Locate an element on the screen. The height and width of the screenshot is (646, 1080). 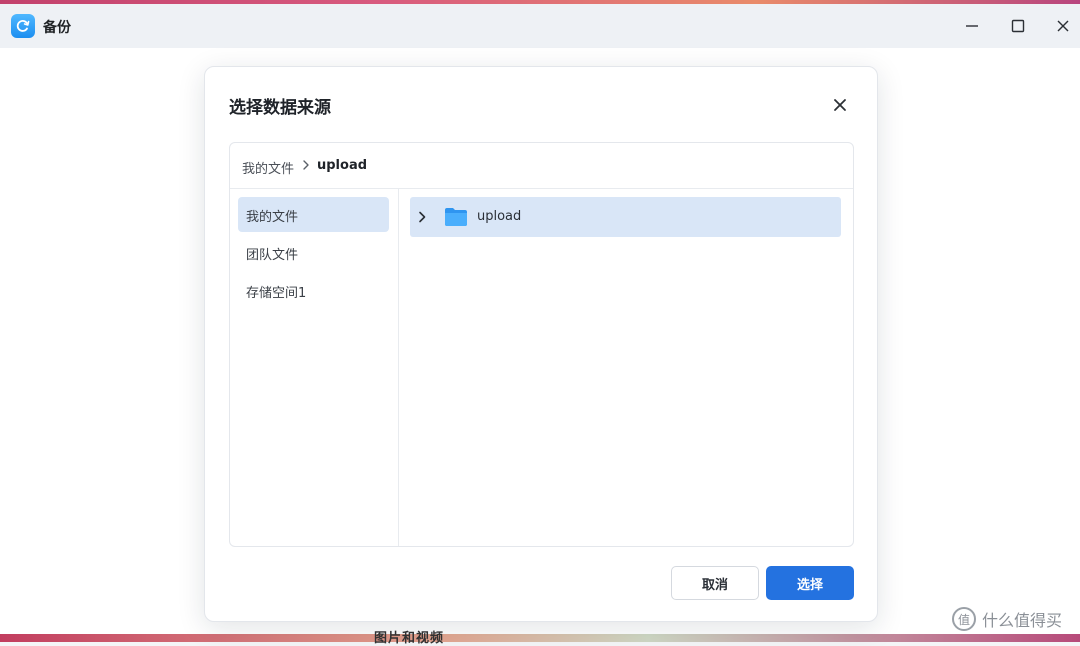
watermark: 值 什么值得买 is located at coordinates (1007, 619).